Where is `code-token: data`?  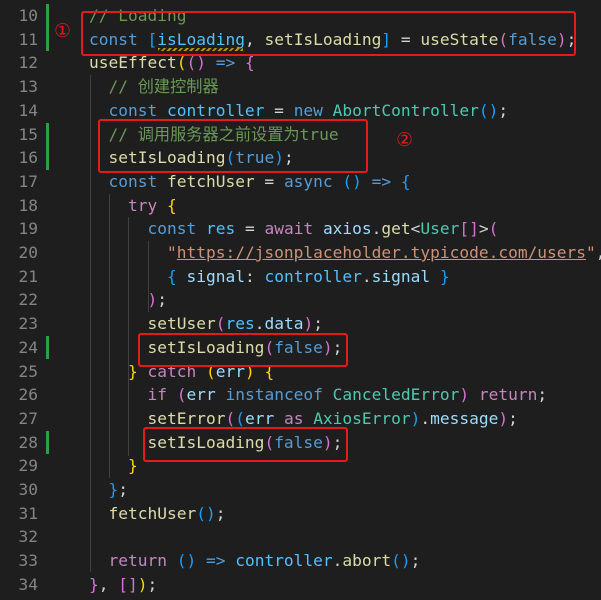 code-token: data is located at coordinates (284, 324).